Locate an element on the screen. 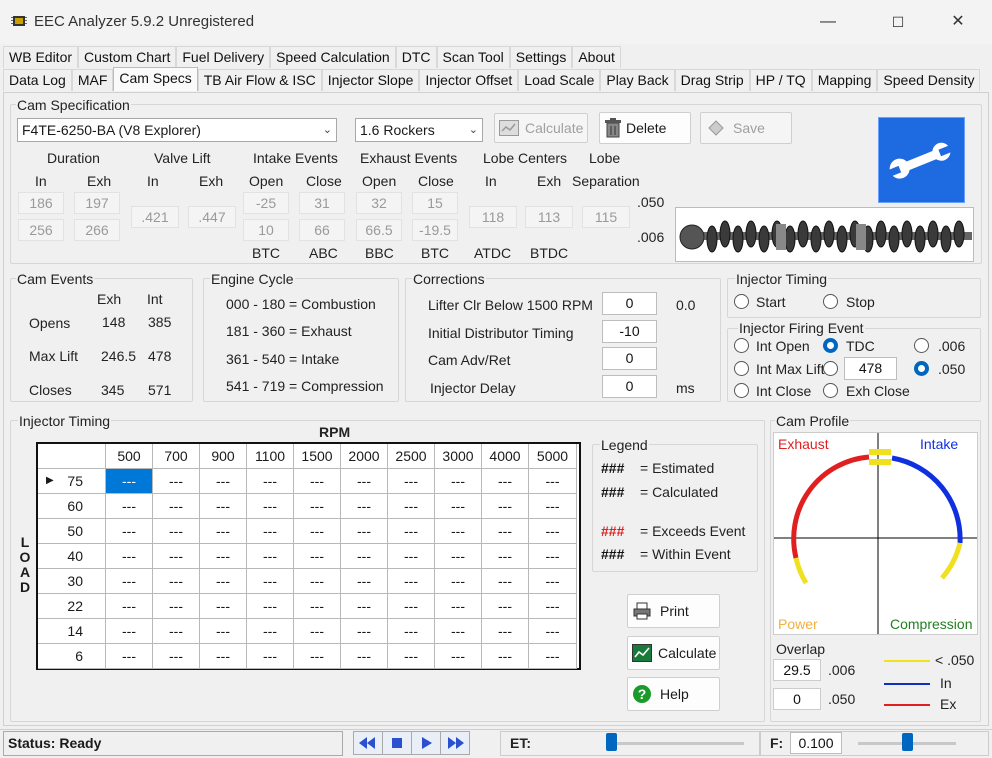 The width and height of the screenshot is (992, 758). tab-wb-editor: WB Editor is located at coordinates (41, 57).